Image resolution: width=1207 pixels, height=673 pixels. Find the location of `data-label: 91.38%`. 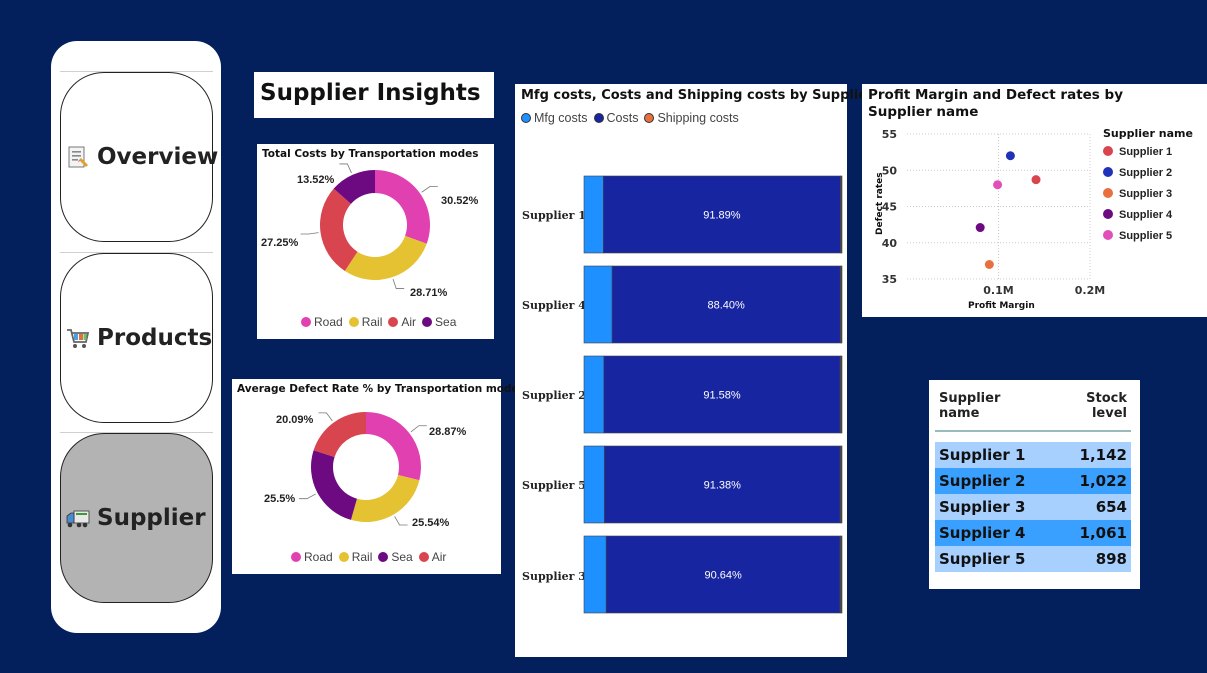

data-label: 91.38% is located at coordinates (723, 486).